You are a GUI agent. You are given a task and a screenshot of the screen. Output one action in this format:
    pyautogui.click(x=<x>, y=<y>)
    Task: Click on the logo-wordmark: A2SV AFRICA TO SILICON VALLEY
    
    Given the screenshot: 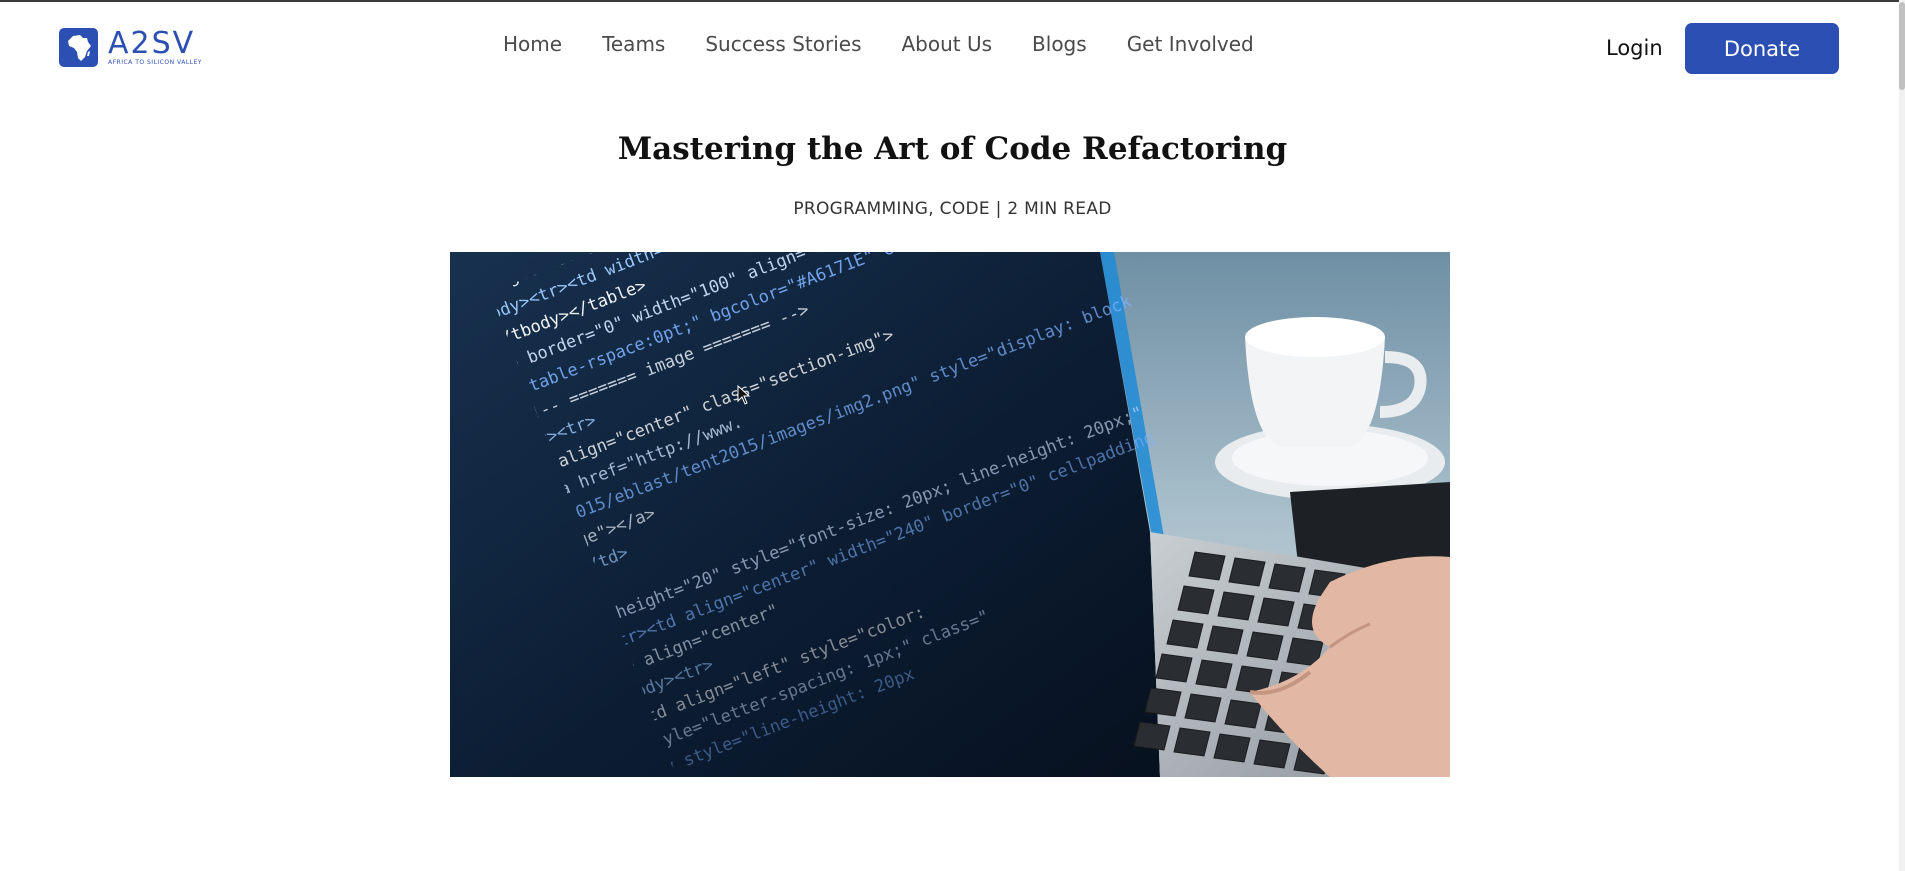 What is the action you would take?
    pyautogui.click(x=155, y=47)
    